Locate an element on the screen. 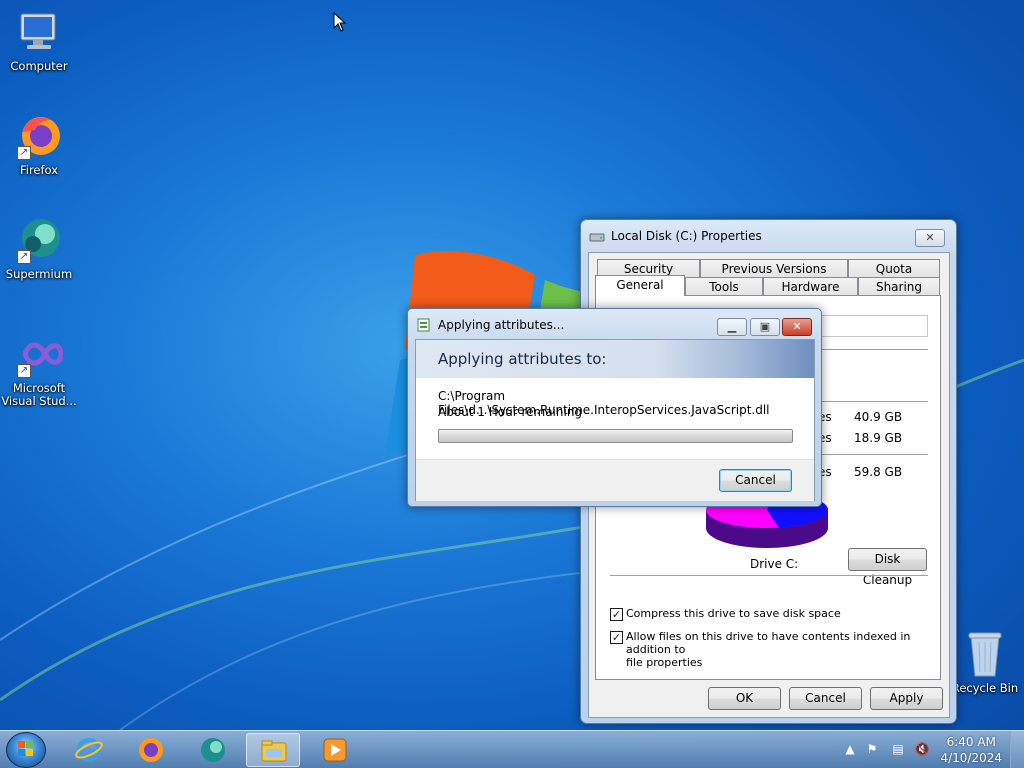 The height and width of the screenshot is (768, 1024). divider is located at coordinates (769, 575).